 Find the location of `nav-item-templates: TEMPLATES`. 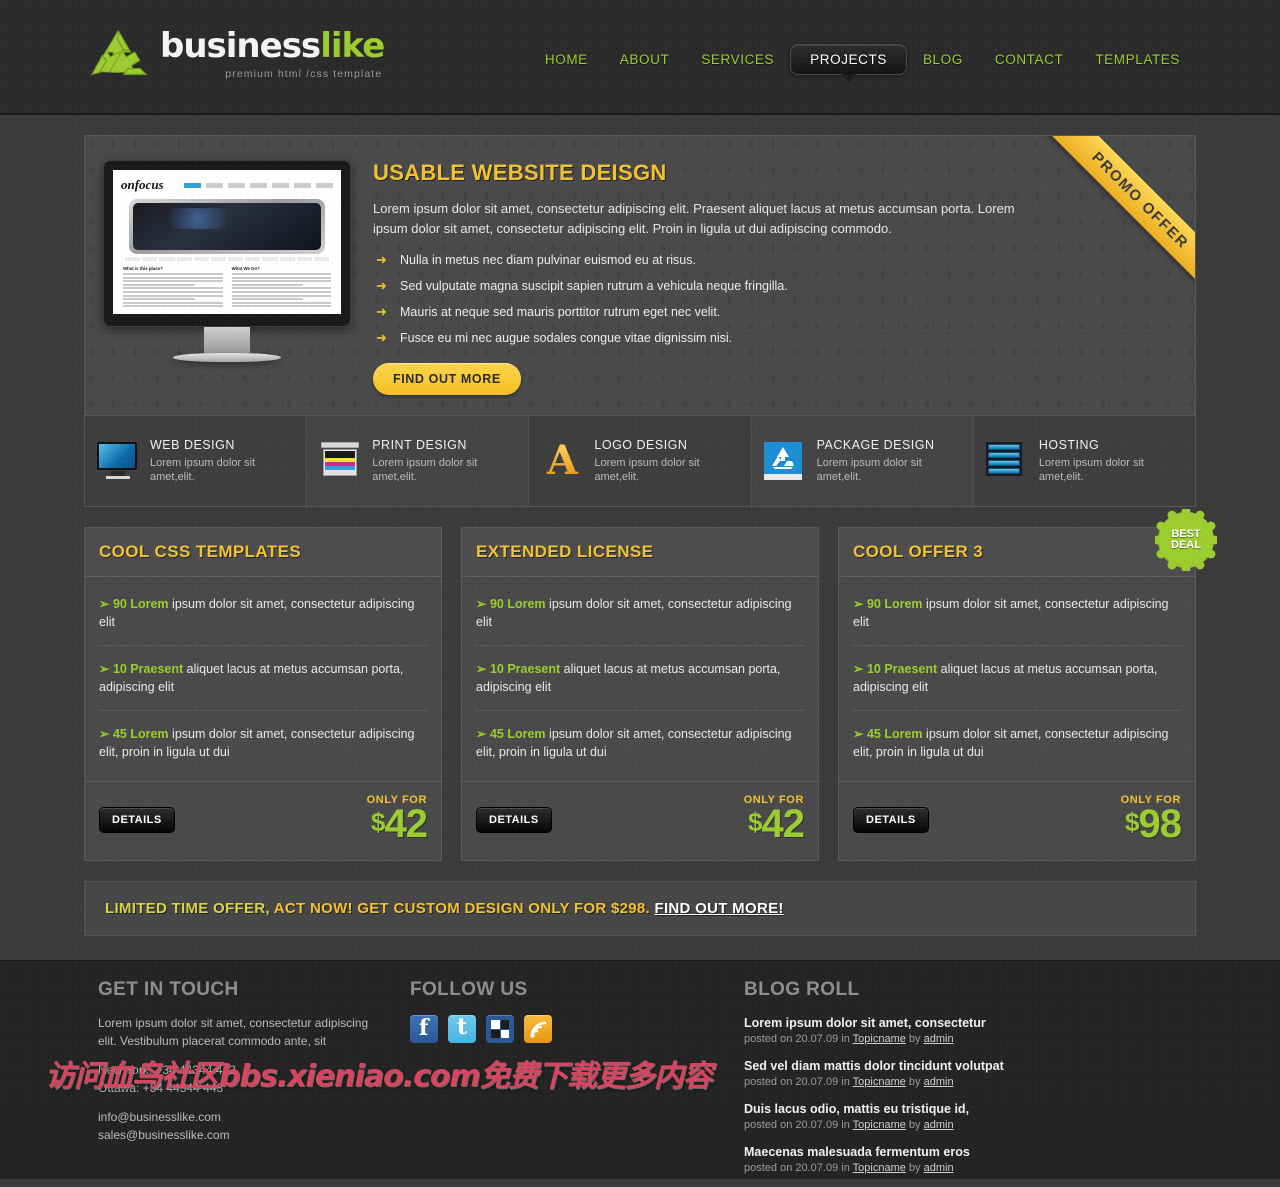

nav-item-templates: TEMPLATES is located at coordinates (1137, 59).